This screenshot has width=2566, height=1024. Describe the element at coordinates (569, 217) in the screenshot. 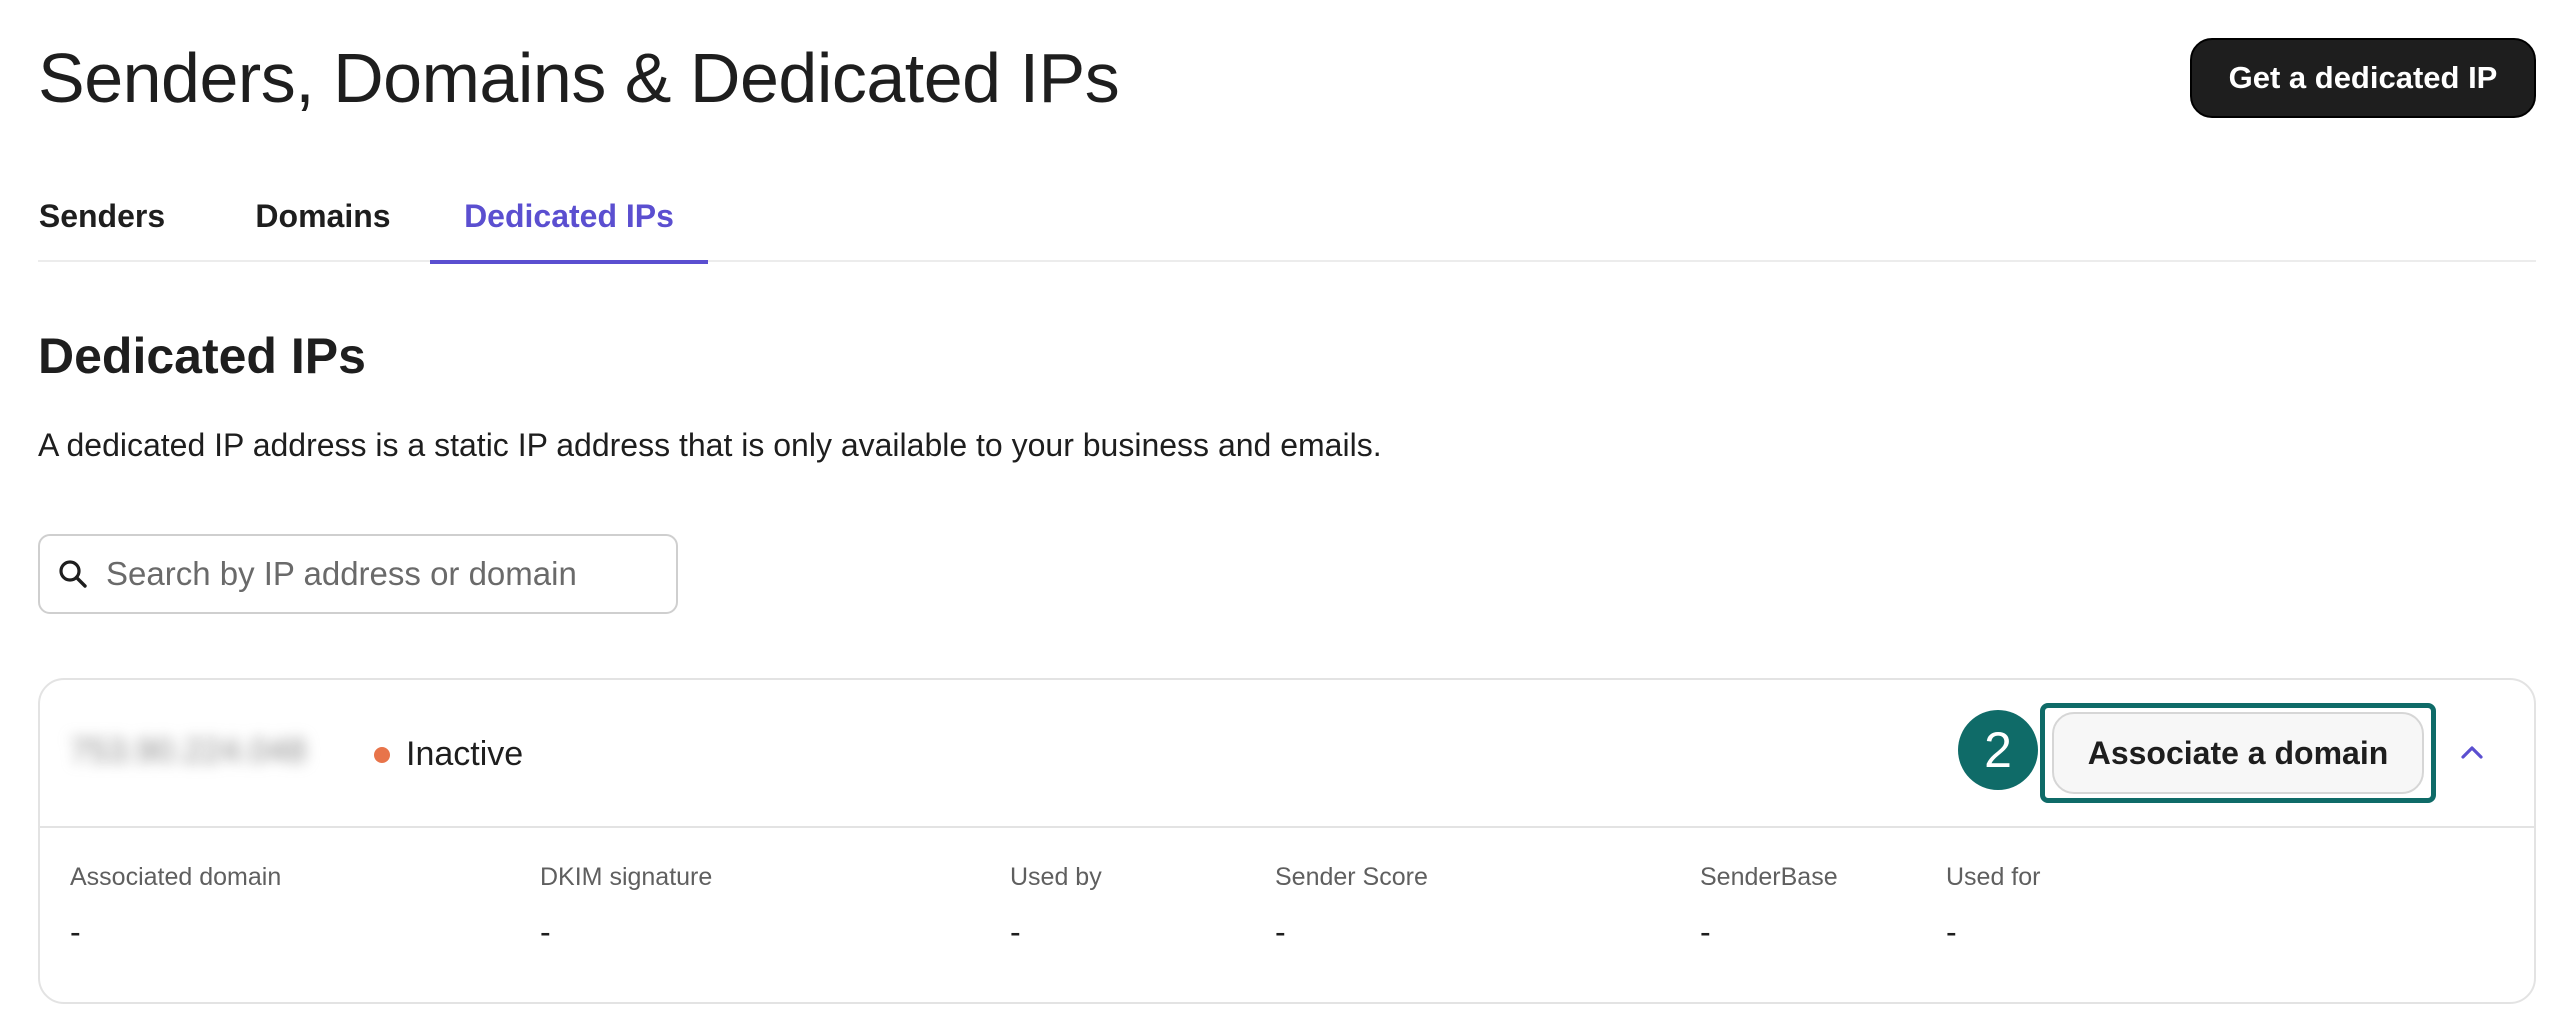

I see `tab-dedicated-ips: Dedicated IPs` at that location.